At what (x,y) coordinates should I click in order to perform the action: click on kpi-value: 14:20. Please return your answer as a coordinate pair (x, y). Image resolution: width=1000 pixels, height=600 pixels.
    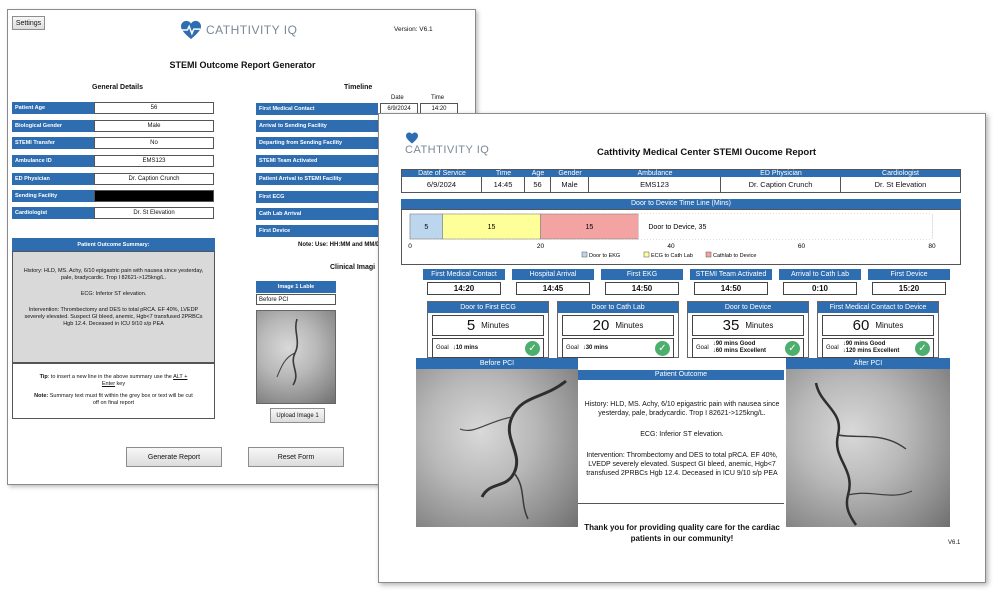
    Looking at the image, I should click on (464, 288).